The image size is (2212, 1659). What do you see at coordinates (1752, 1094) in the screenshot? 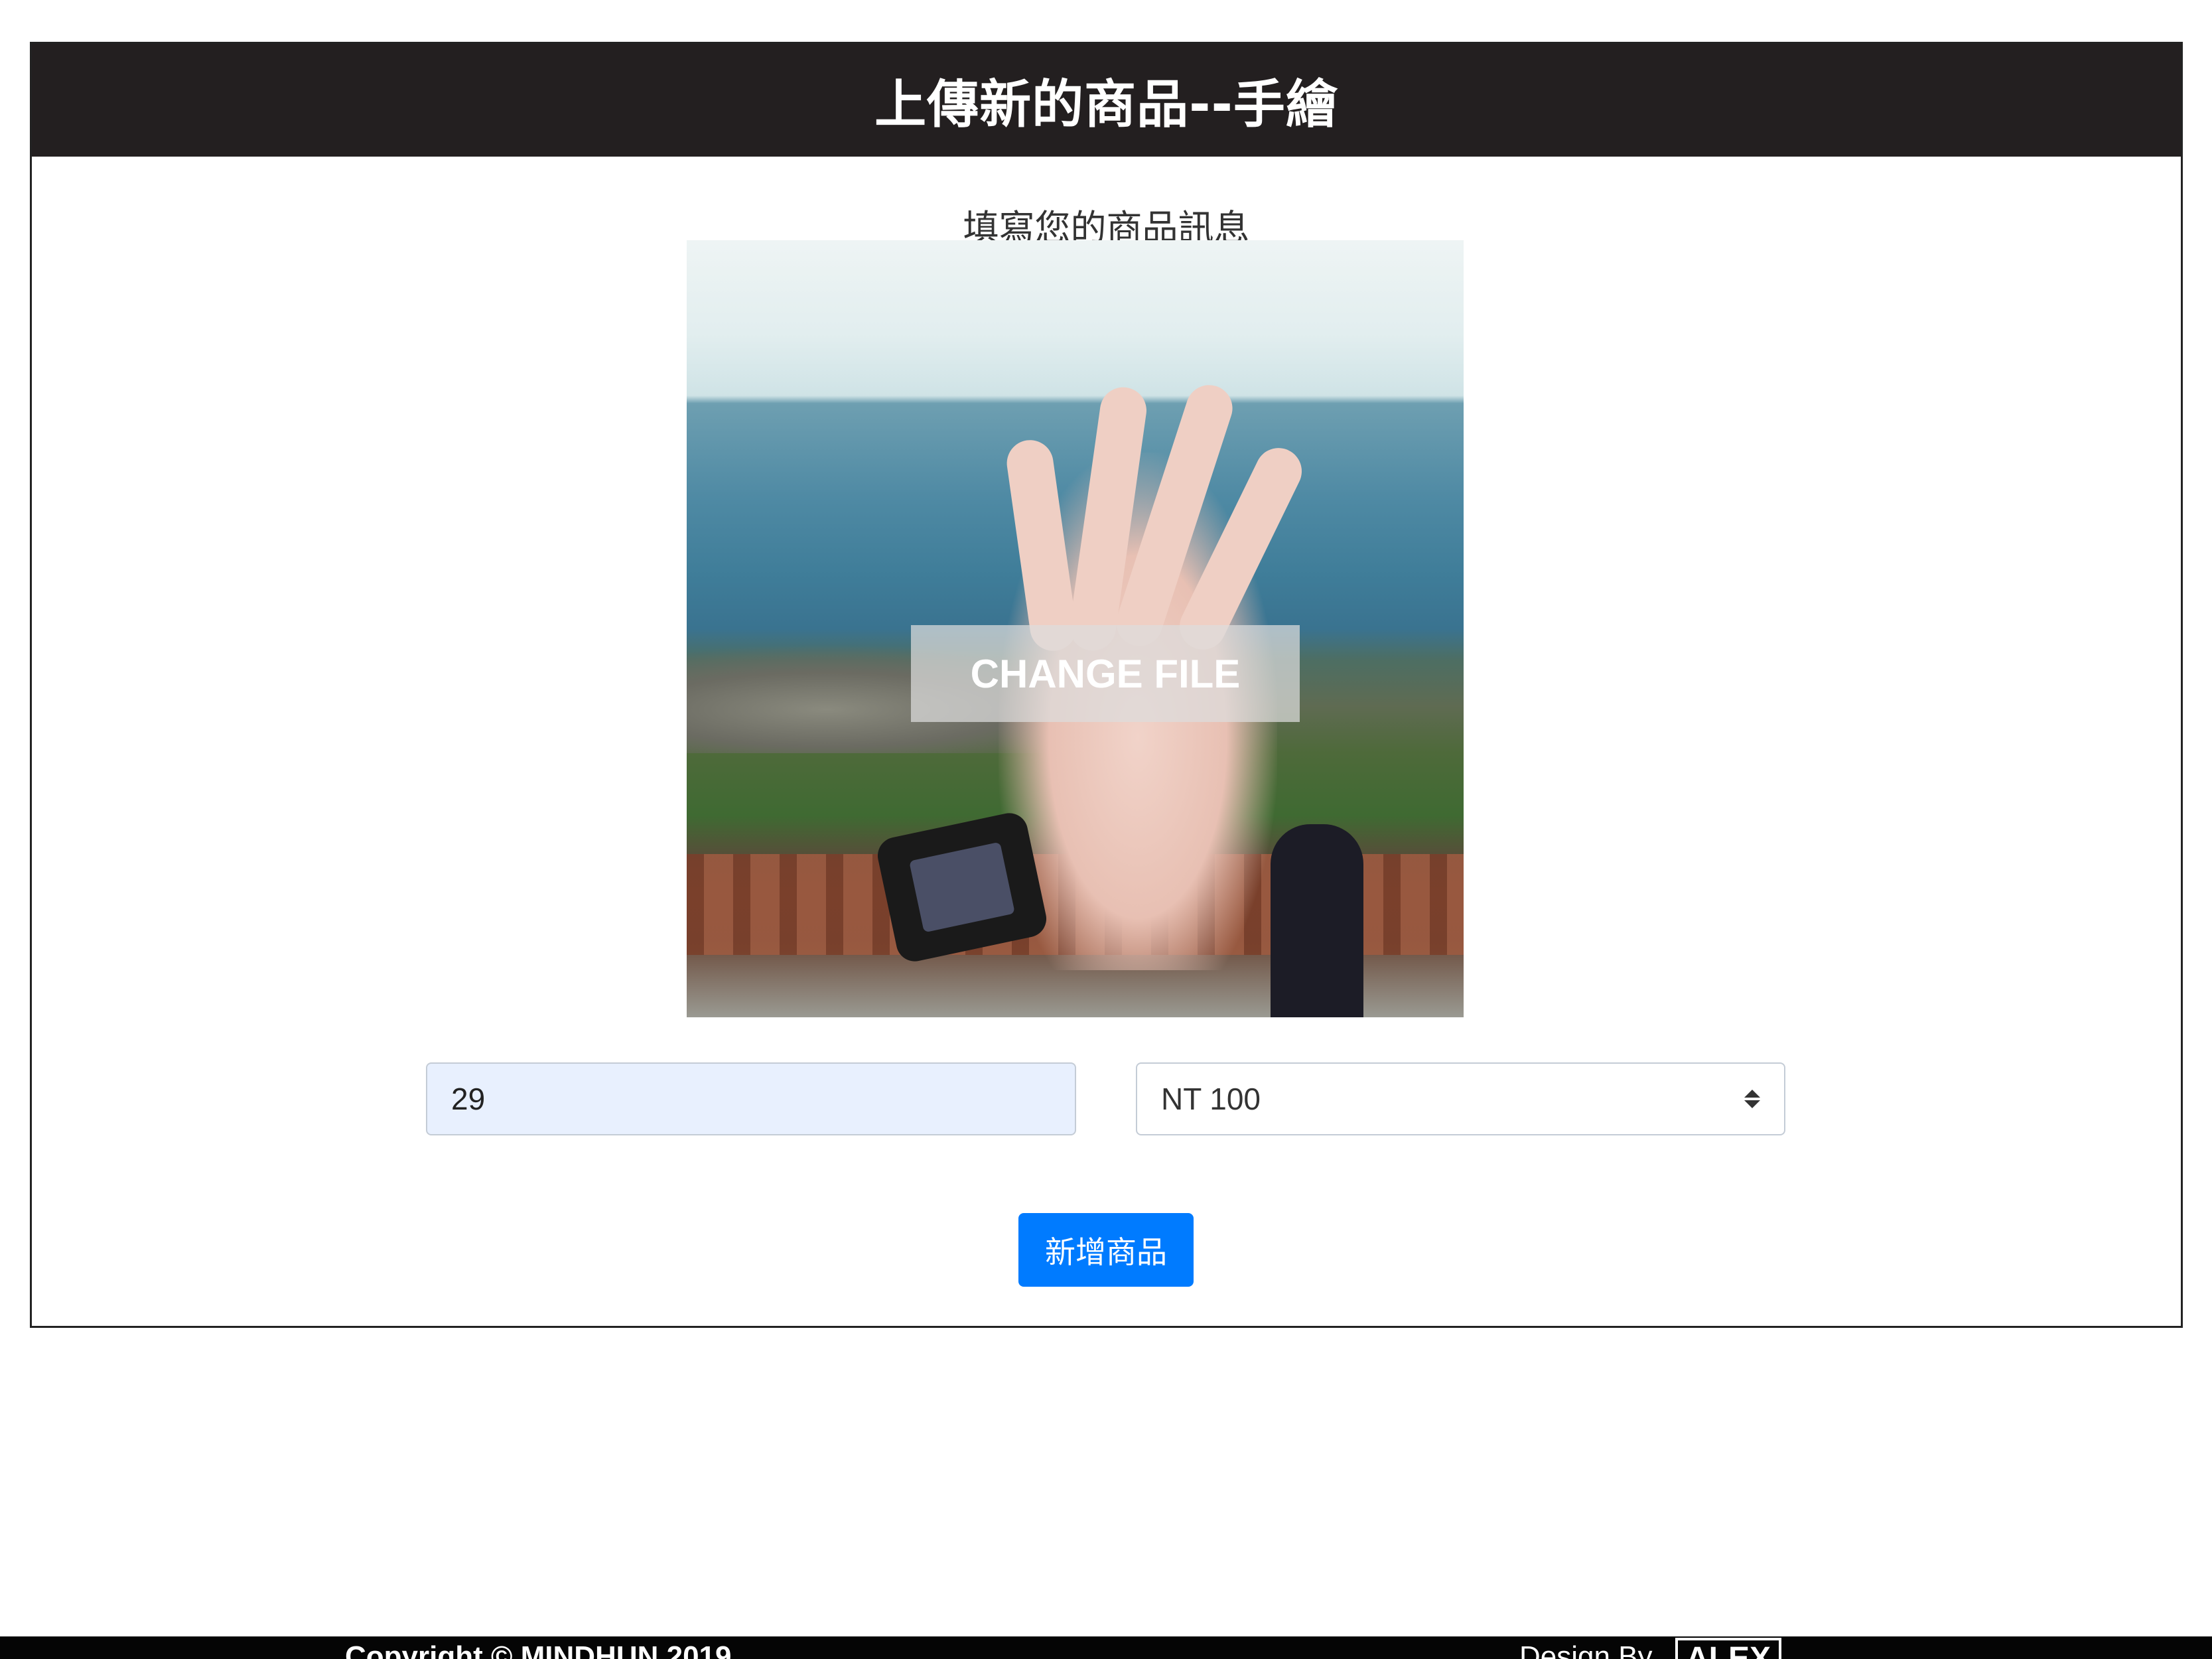
I see `chevron-up-icon` at bounding box center [1752, 1094].